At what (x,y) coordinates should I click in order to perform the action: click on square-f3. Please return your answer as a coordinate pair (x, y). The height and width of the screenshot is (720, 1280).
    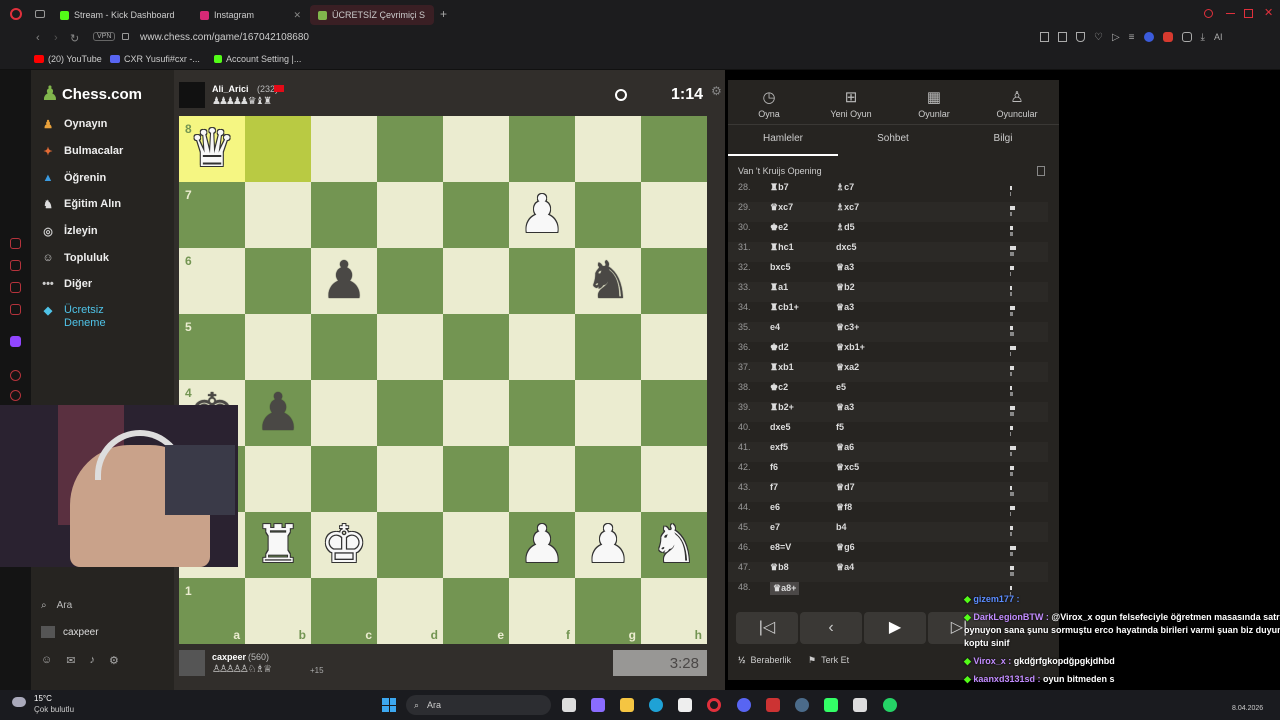
    Looking at the image, I should click on (542, 479).